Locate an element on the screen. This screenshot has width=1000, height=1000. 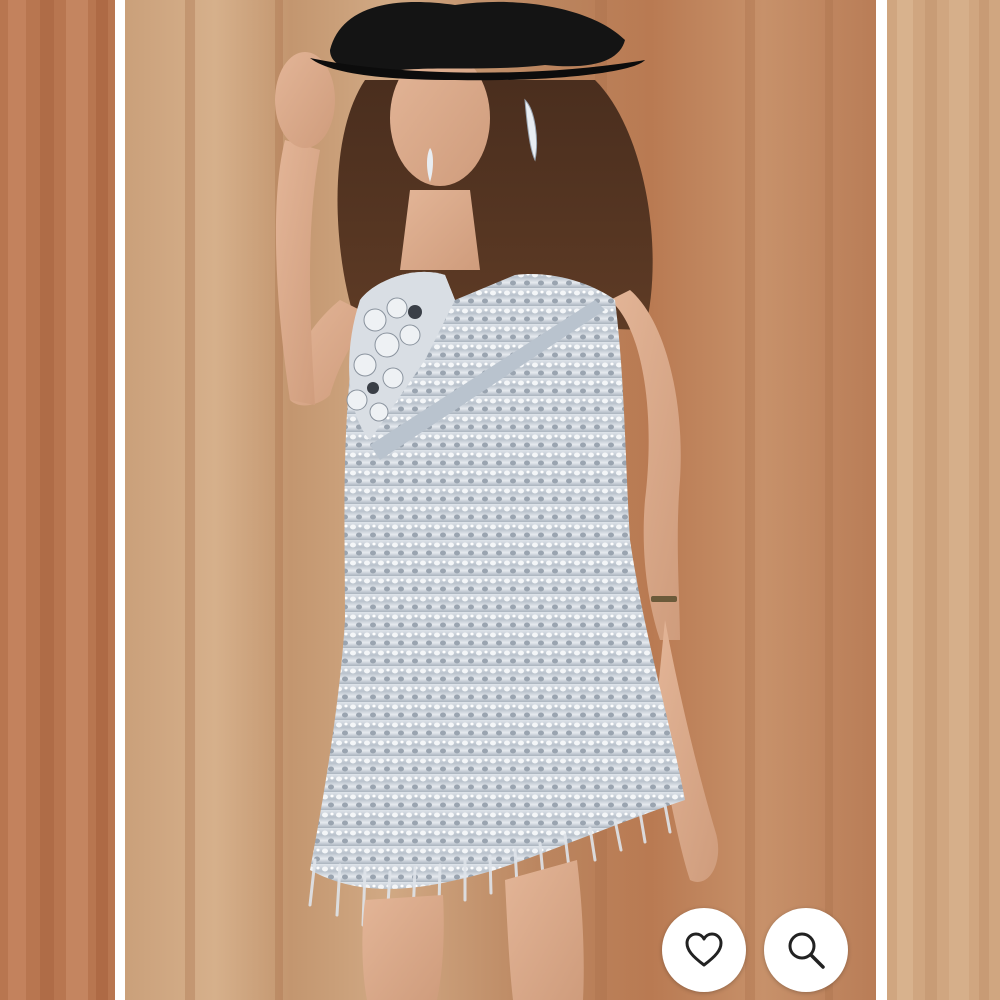
previous-image-peek is located at coordinates (57, 500).